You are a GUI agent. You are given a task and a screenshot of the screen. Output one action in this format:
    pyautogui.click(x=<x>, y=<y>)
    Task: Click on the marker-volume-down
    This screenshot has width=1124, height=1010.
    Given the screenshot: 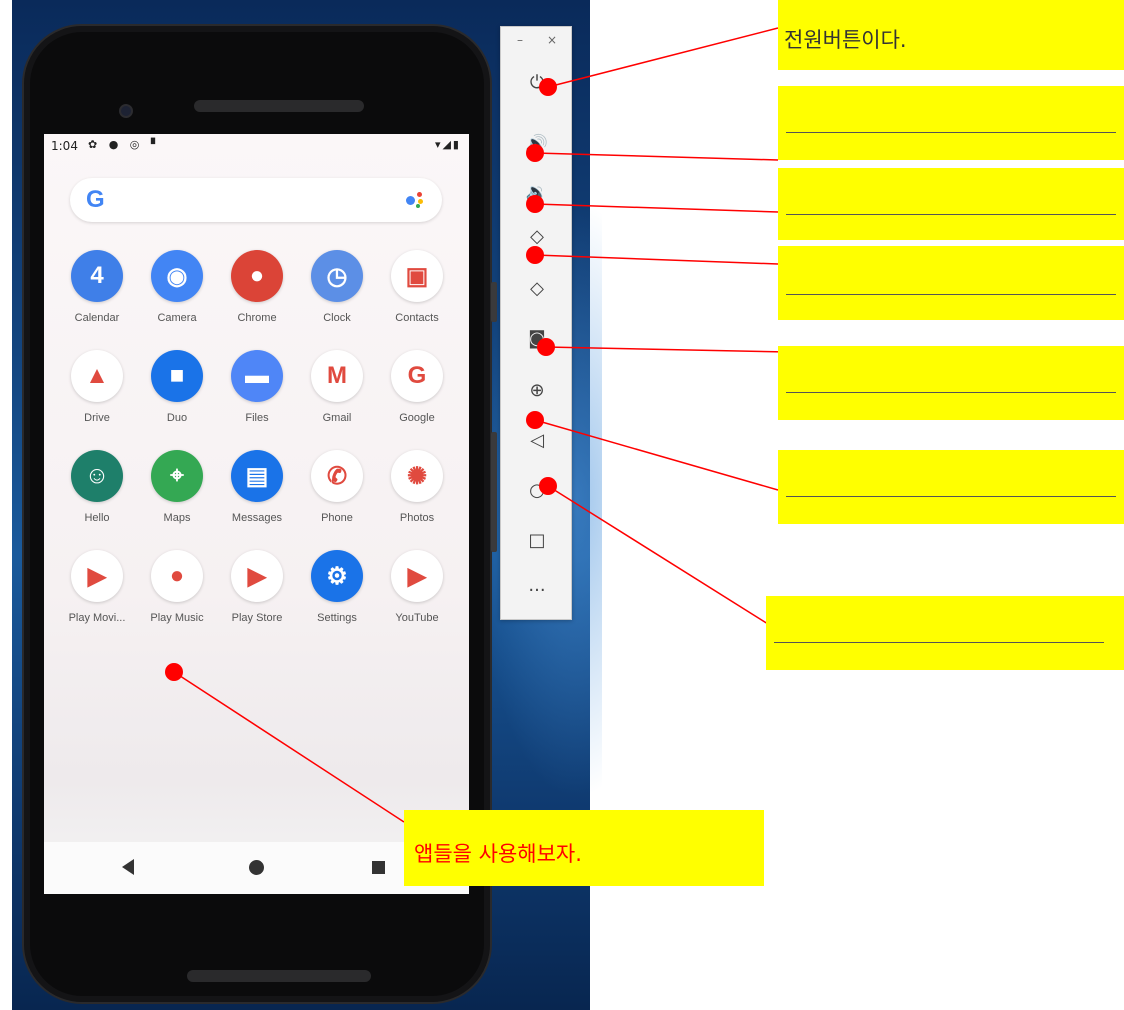 What is the action you would take?
    pyautogui.click(x=535, y=204)
    